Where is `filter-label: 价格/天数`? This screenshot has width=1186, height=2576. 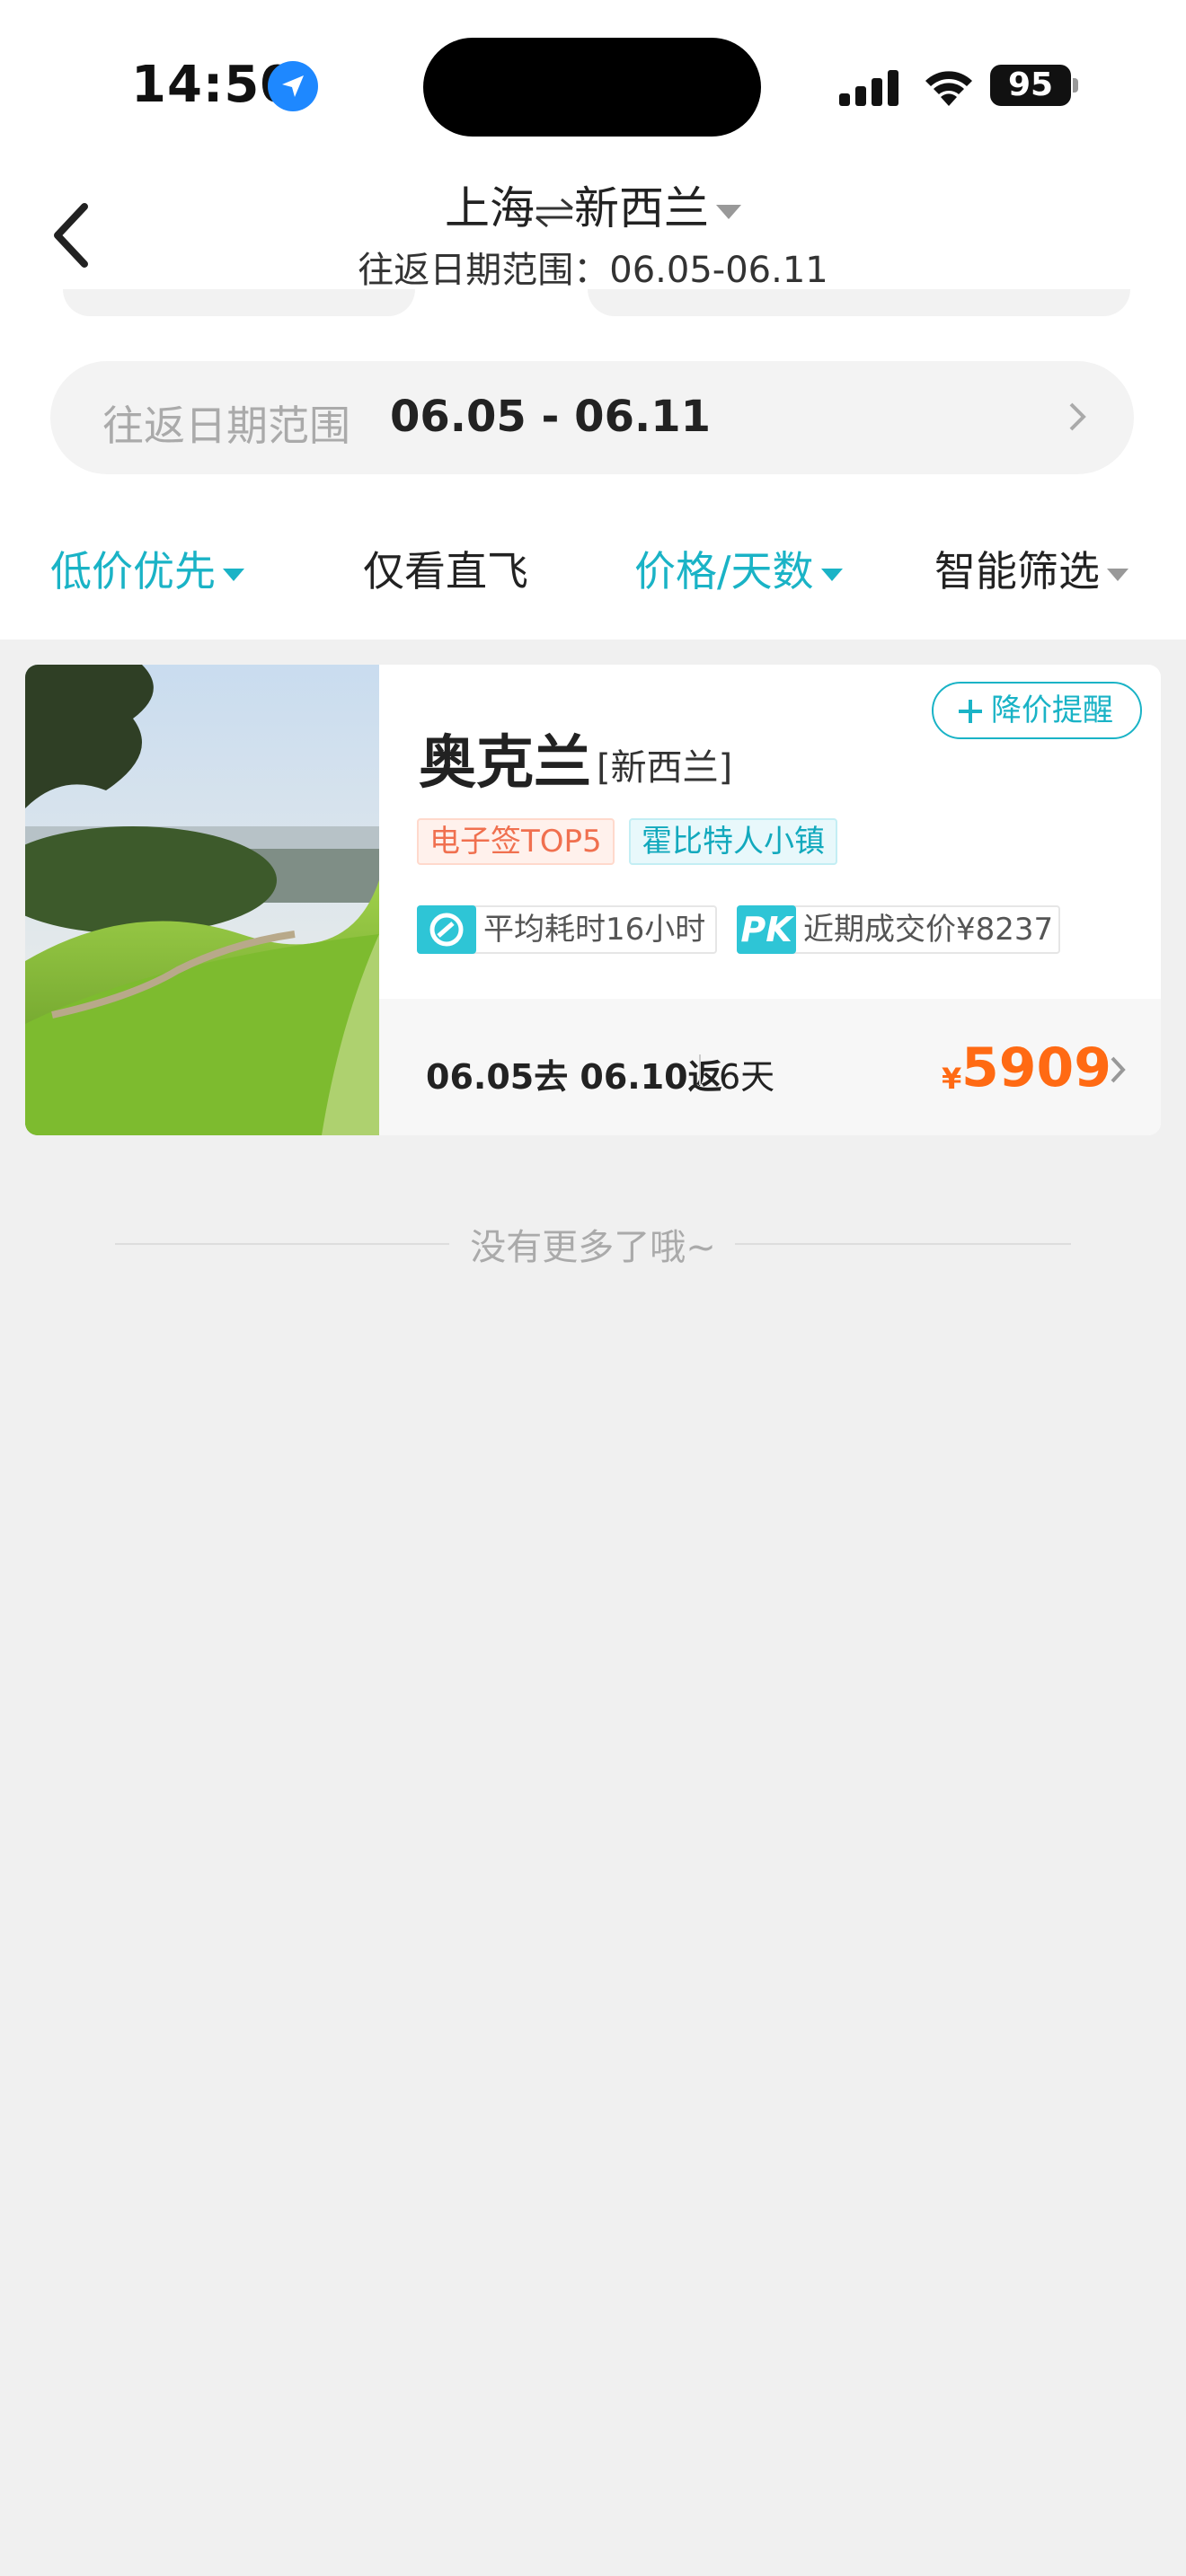
filter-label: 价格/天数 is located at coordinates (724, 571).